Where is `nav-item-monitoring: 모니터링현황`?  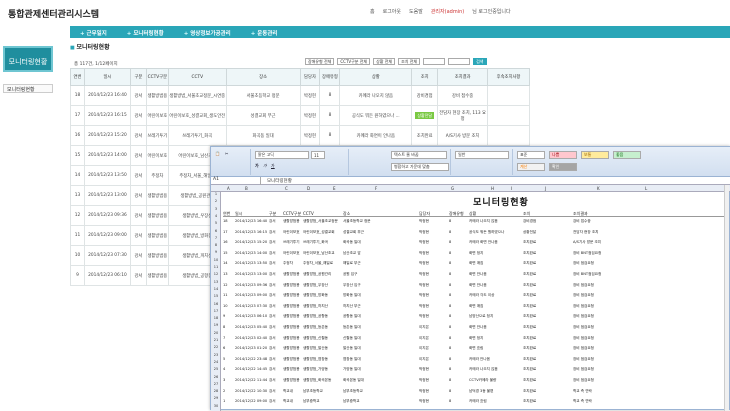
nav-item-monitoring: 모니터링현황 is located at coordinates (145, 32).